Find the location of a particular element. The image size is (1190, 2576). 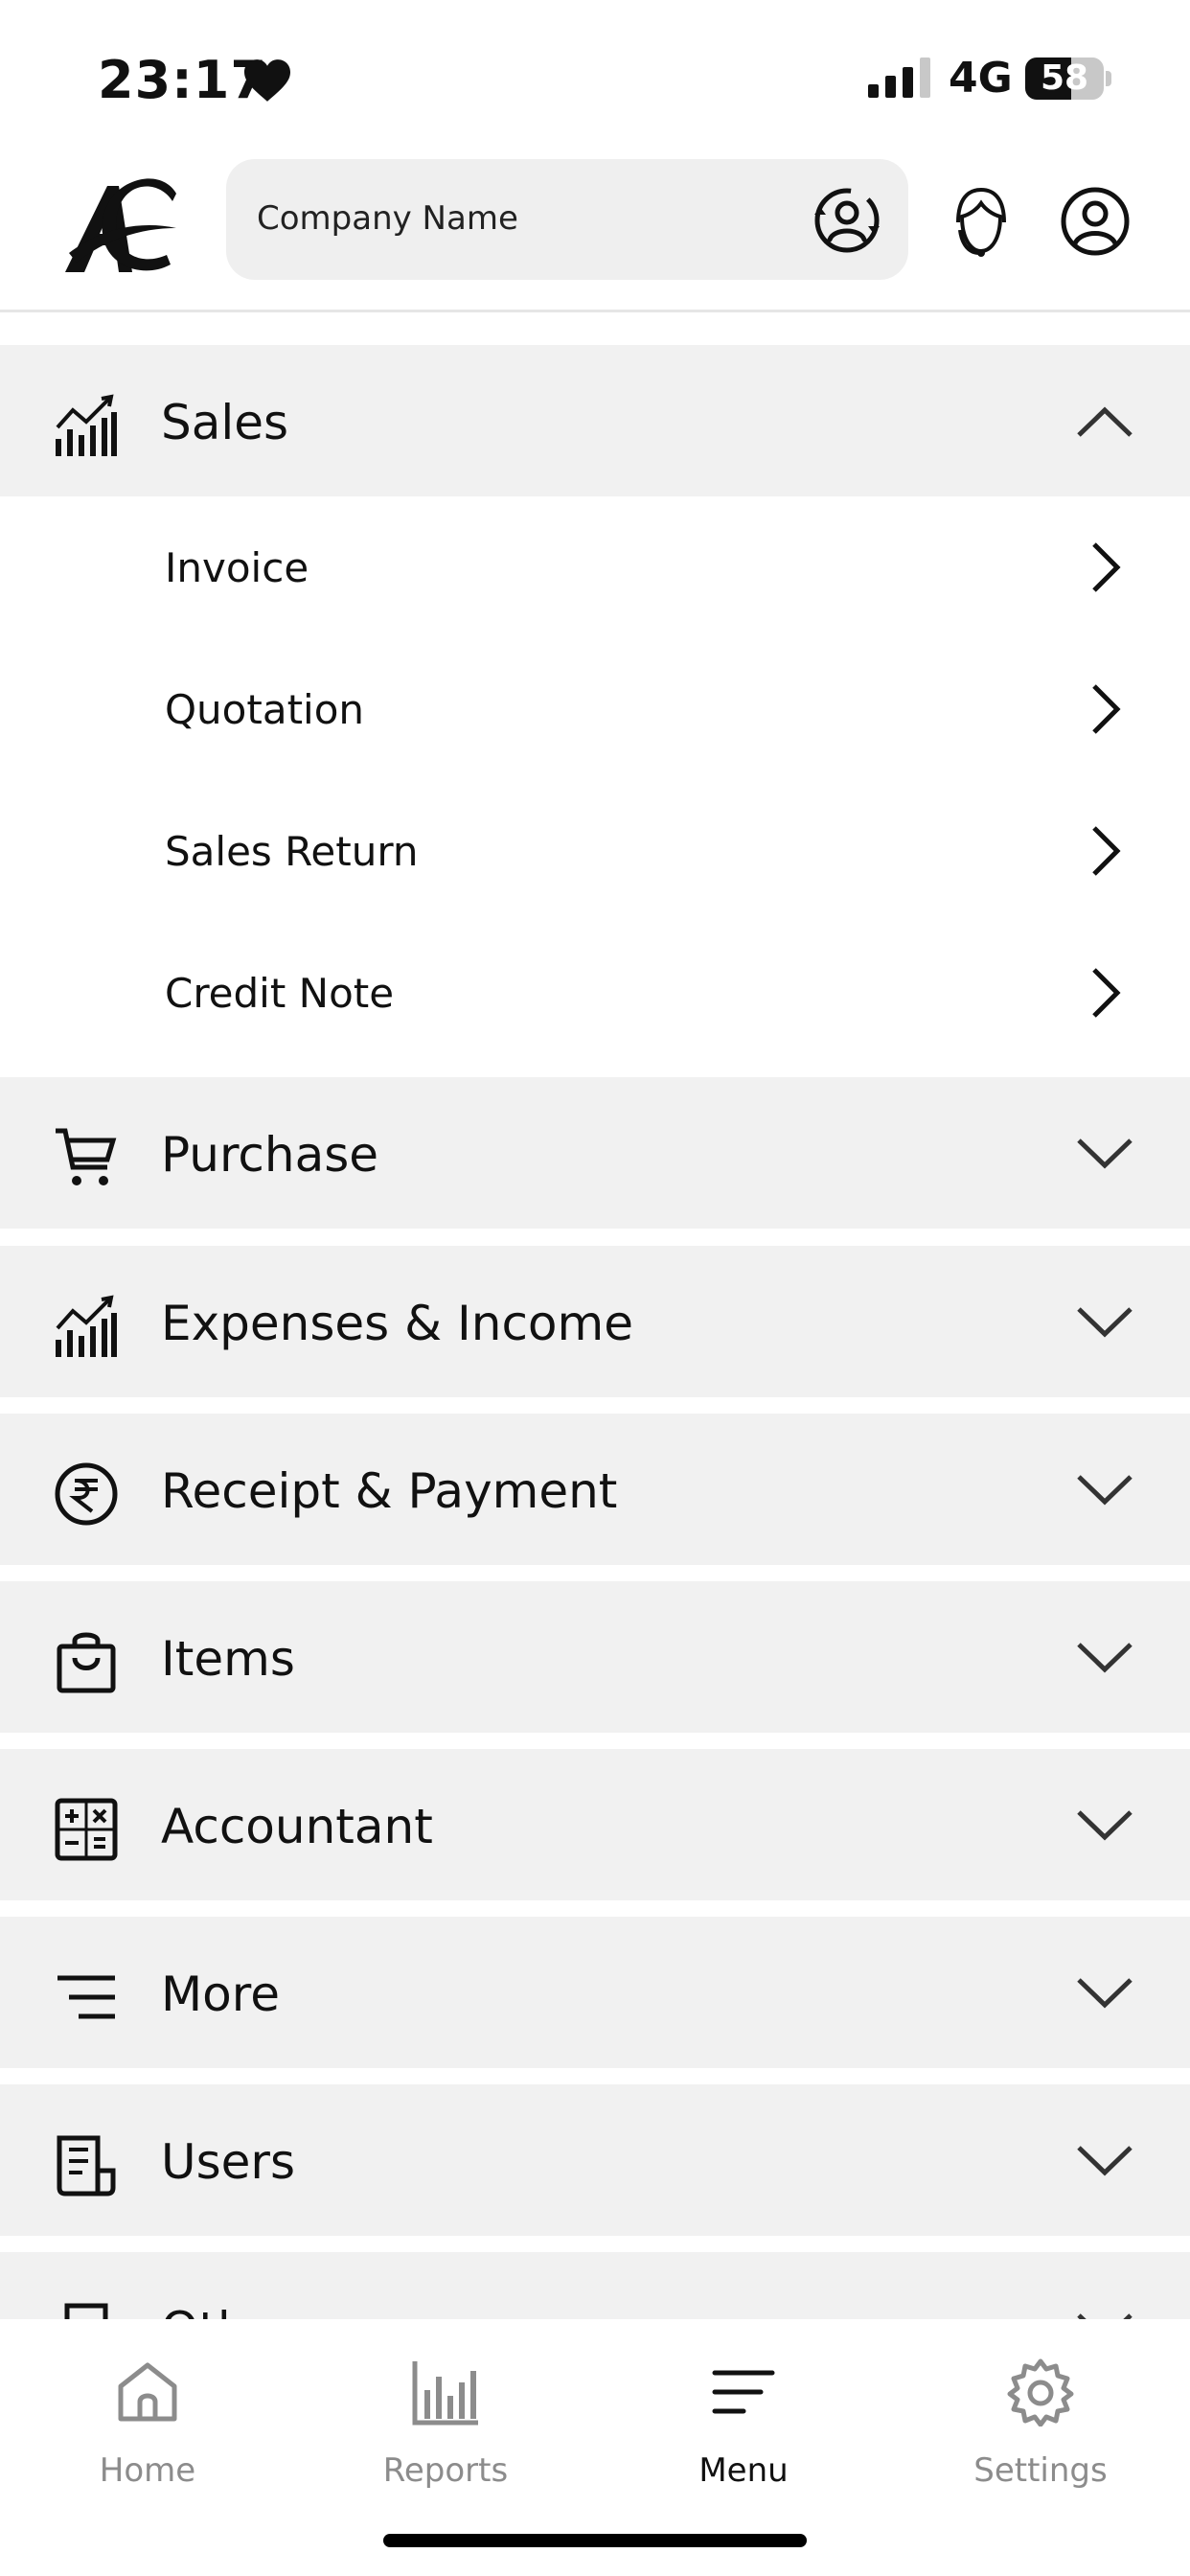

menu-section-label: More is located at coordinates (221, 1994).